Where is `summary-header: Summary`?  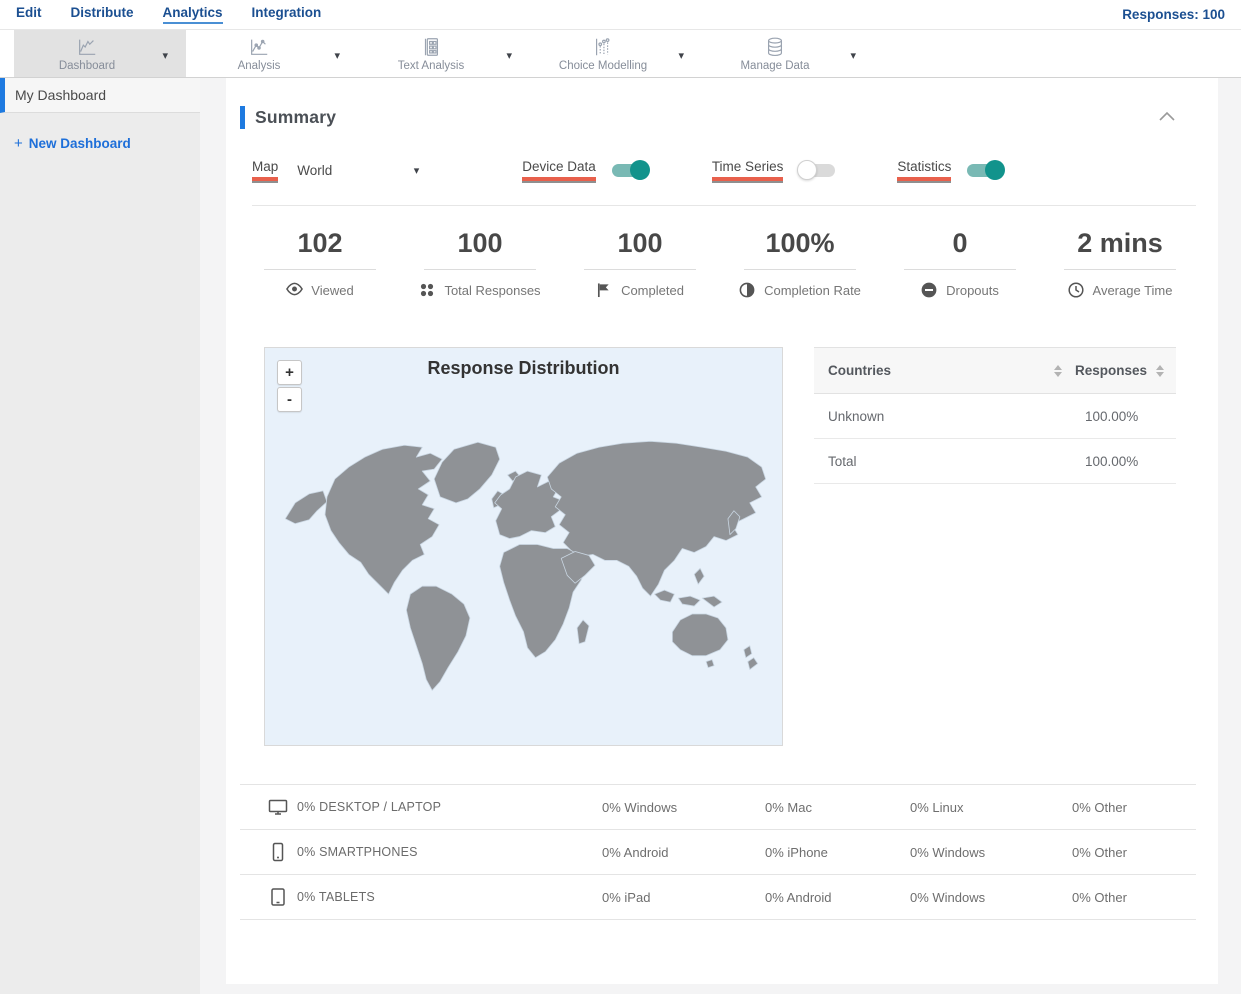
summary-header: Summary is located at coordinates (722, 103).